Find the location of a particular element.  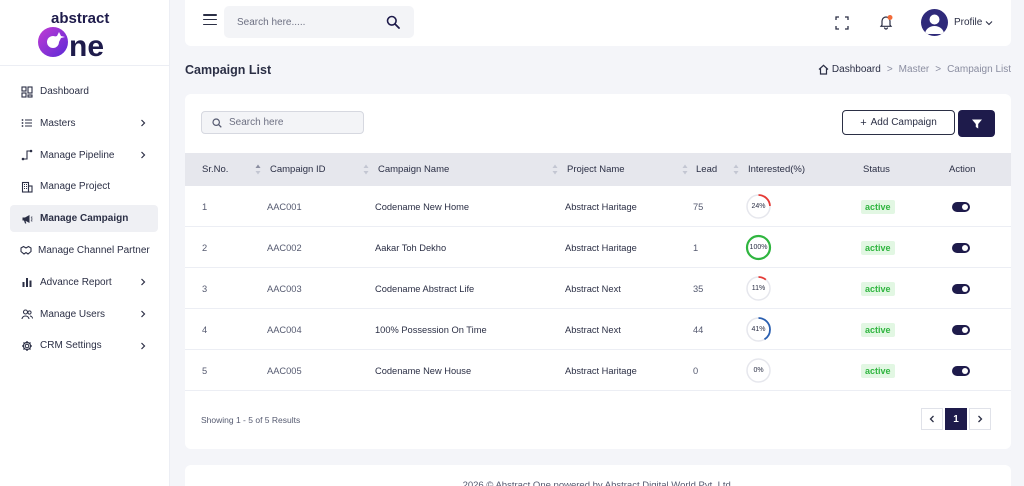

column-header: Lead is located at coordinates (706, 169).